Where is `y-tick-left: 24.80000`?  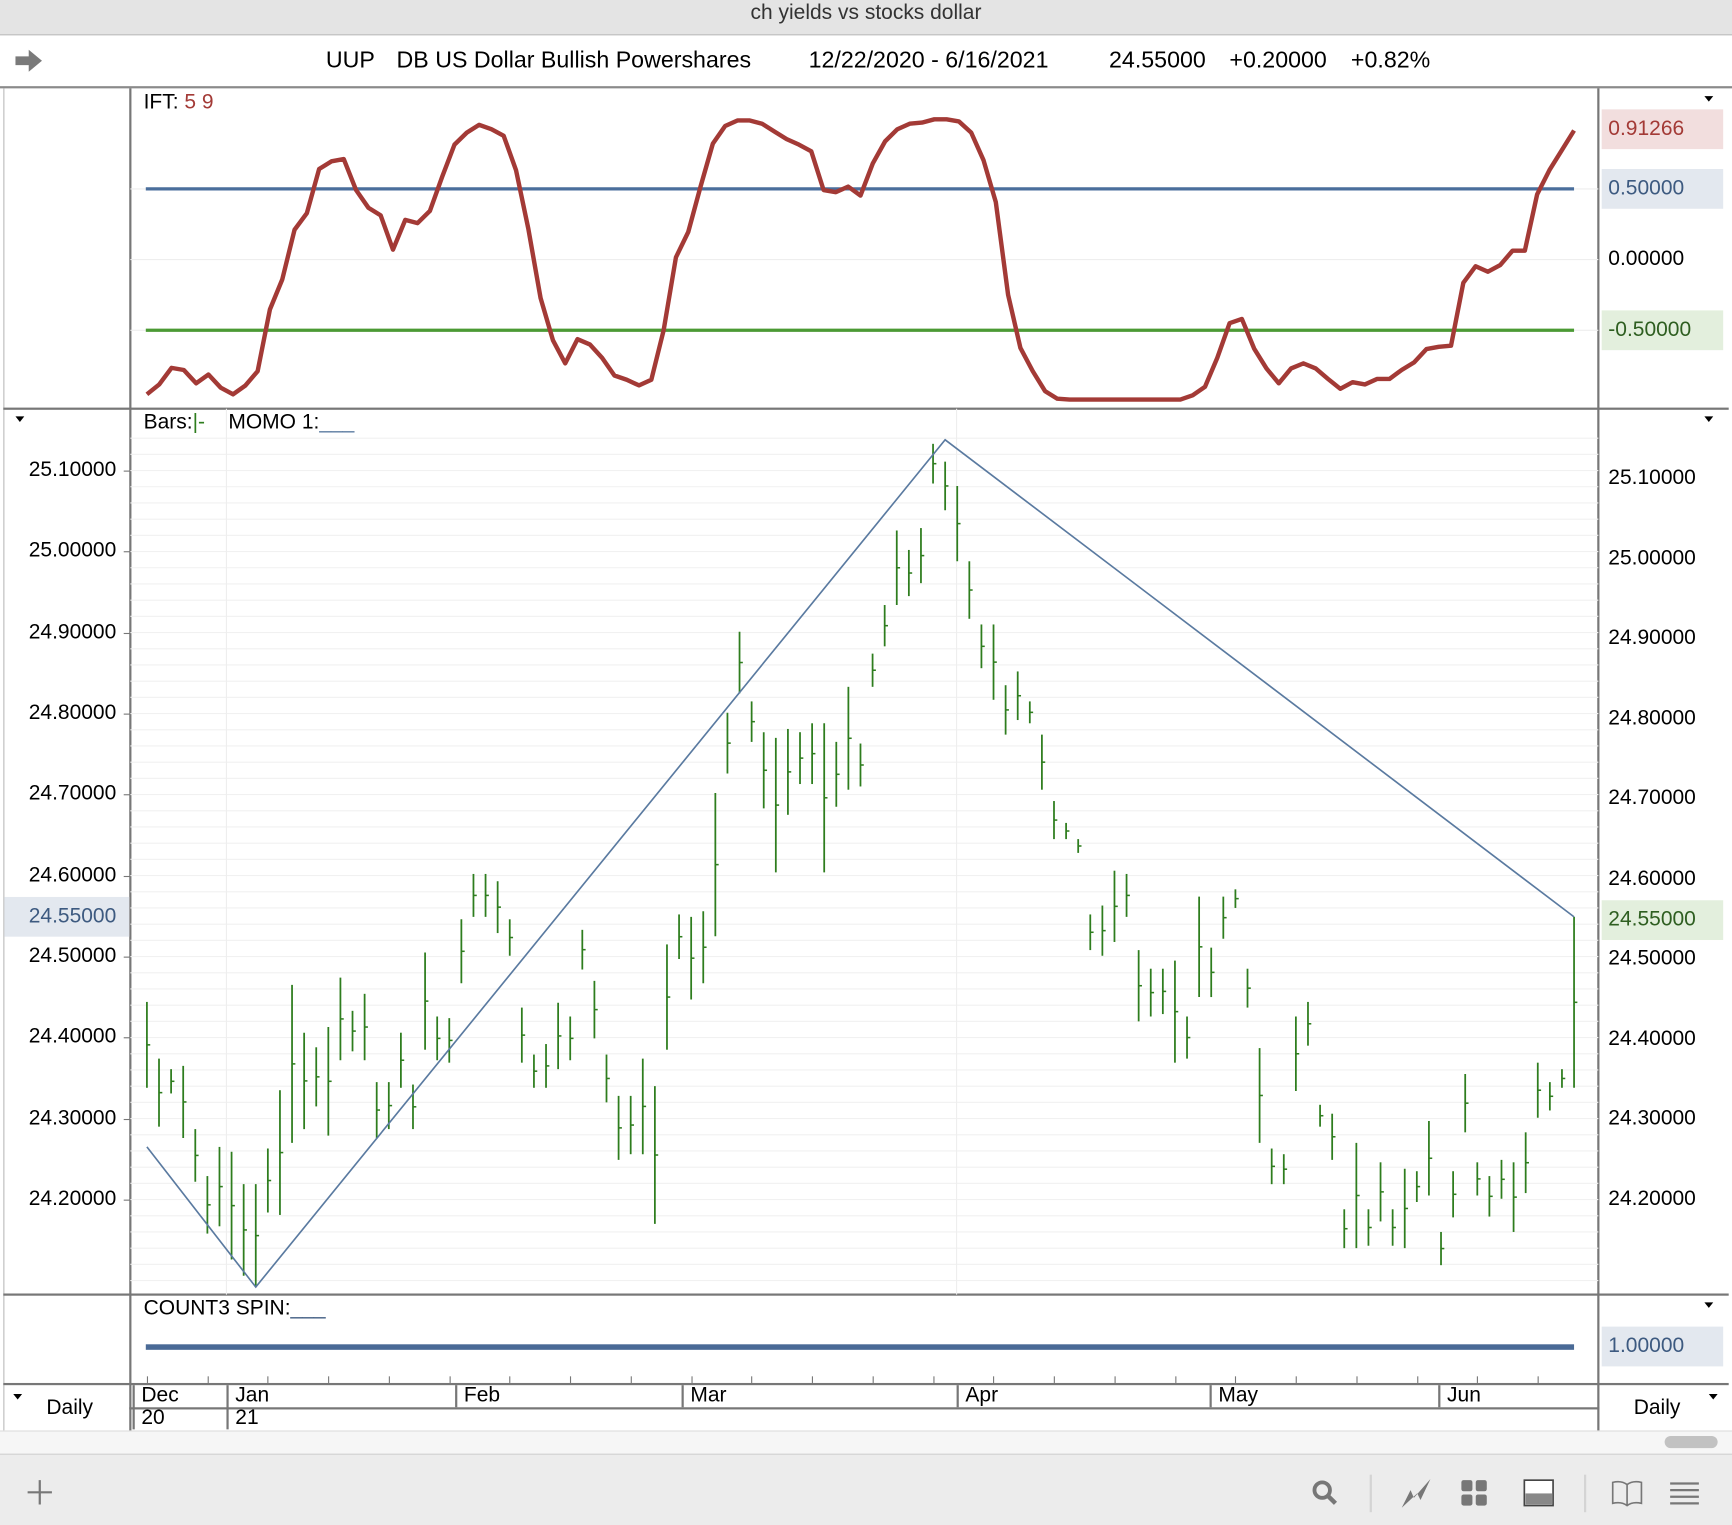
y-tick-left: 24.80000 is located at coordinates (72, 713).